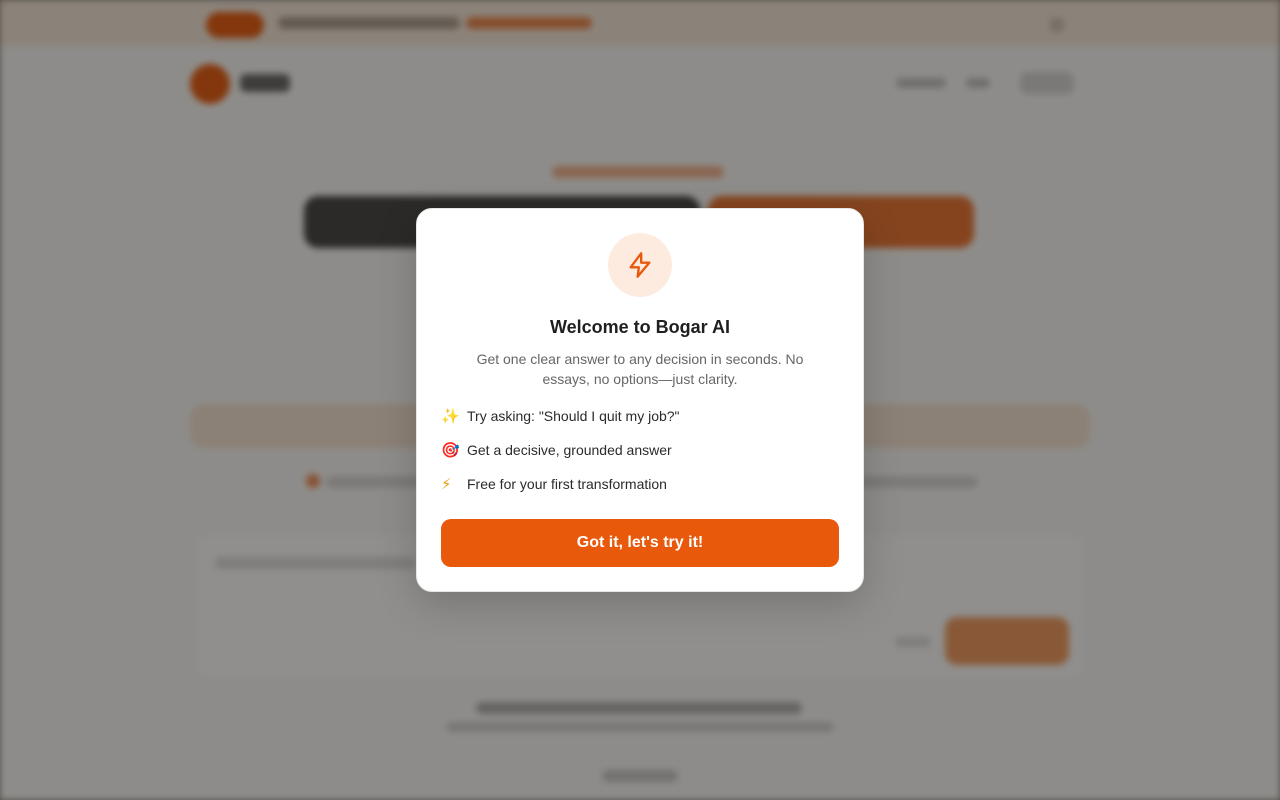 The width and height of the screenshot is (1280, 800). What do you see at coordinates (573, 416) in the screenshot?
I see `feature-text: Try asking: "Should I quit my job?"` at bounding box center [573, 416].